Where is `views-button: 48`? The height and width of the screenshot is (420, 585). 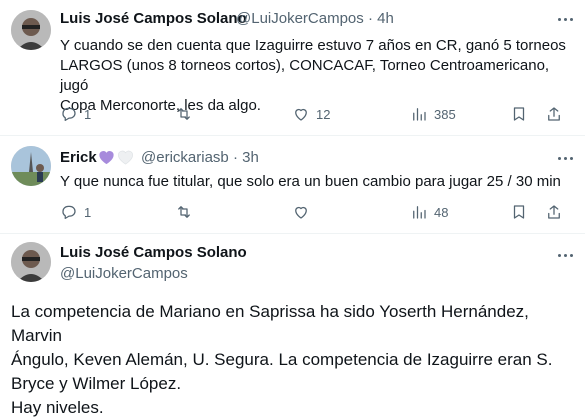
views-button: 48 is located at coordinates (429, 212).